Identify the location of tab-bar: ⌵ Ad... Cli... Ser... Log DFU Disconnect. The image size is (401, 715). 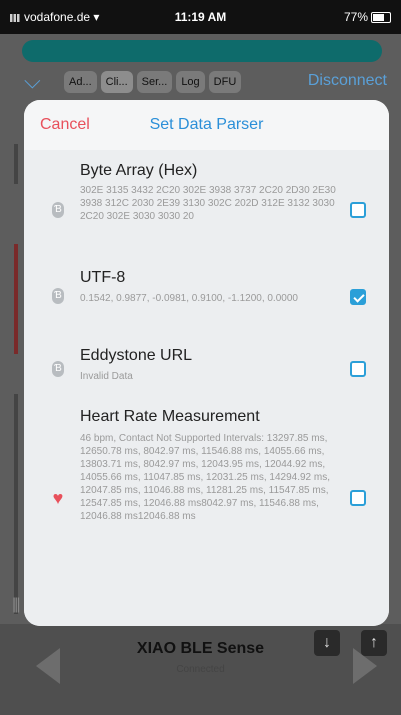
(200, 83).